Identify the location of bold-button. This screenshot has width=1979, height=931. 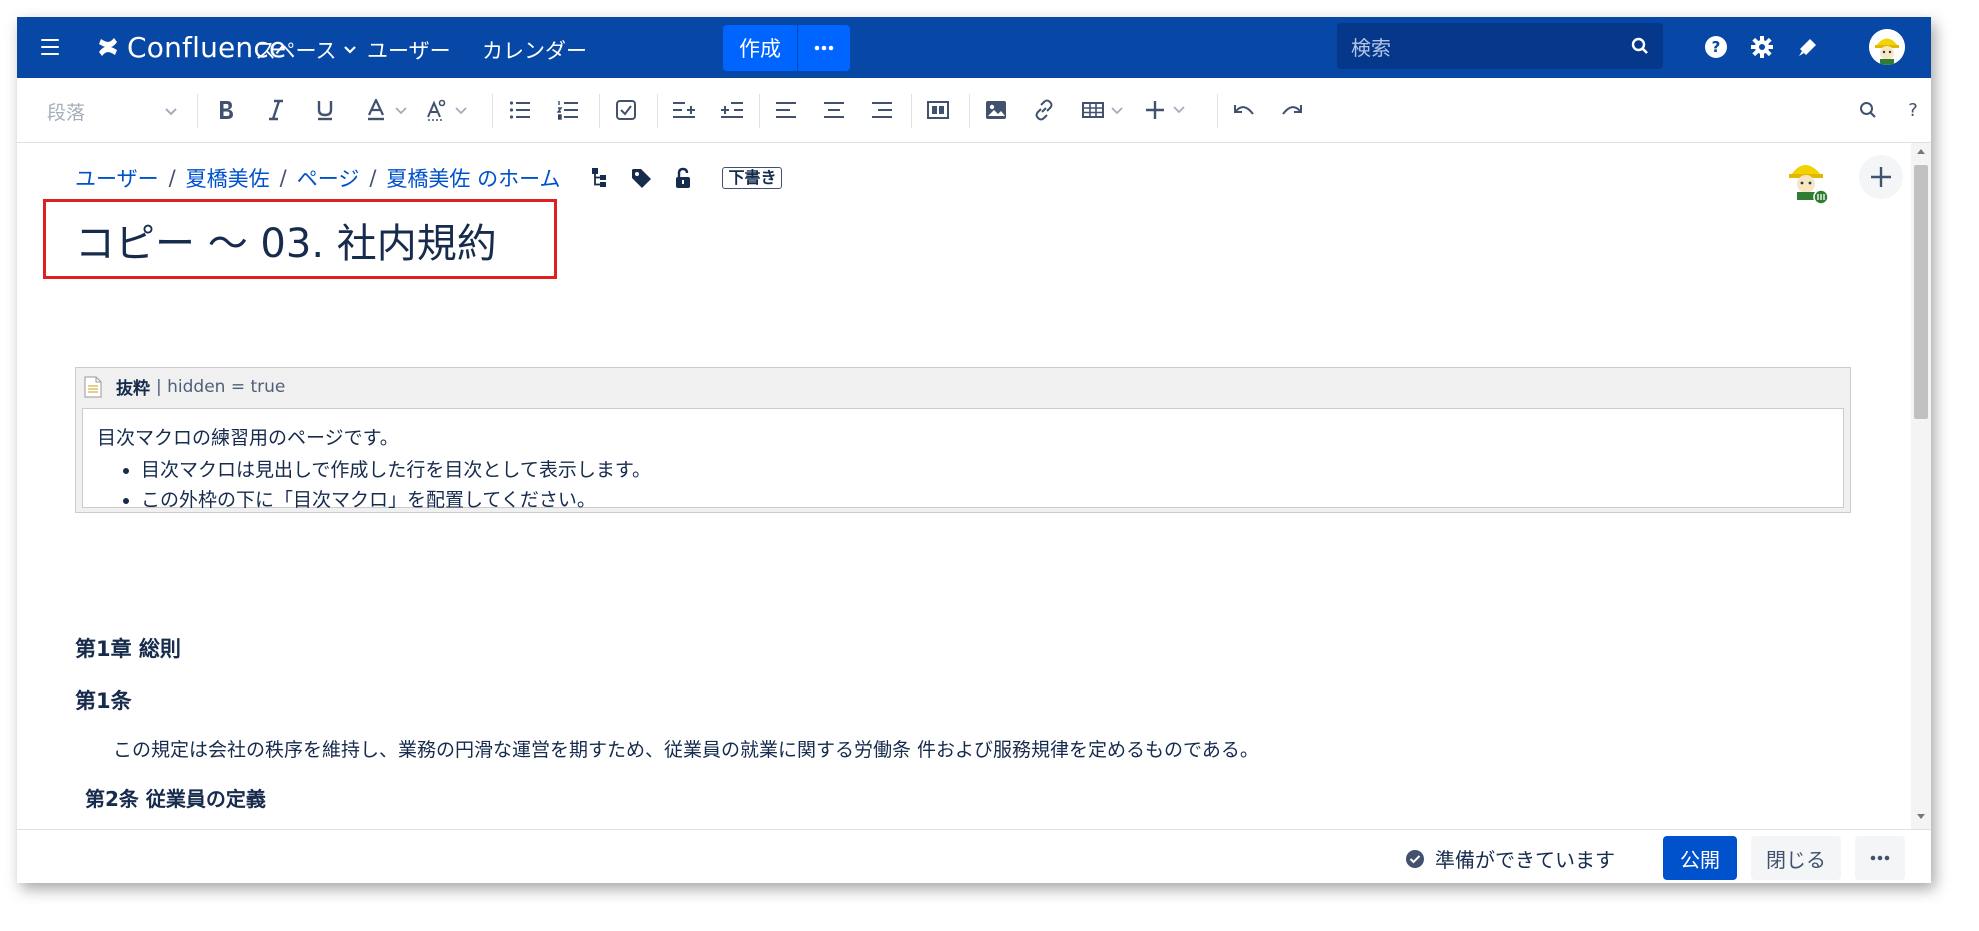
(226, 110).